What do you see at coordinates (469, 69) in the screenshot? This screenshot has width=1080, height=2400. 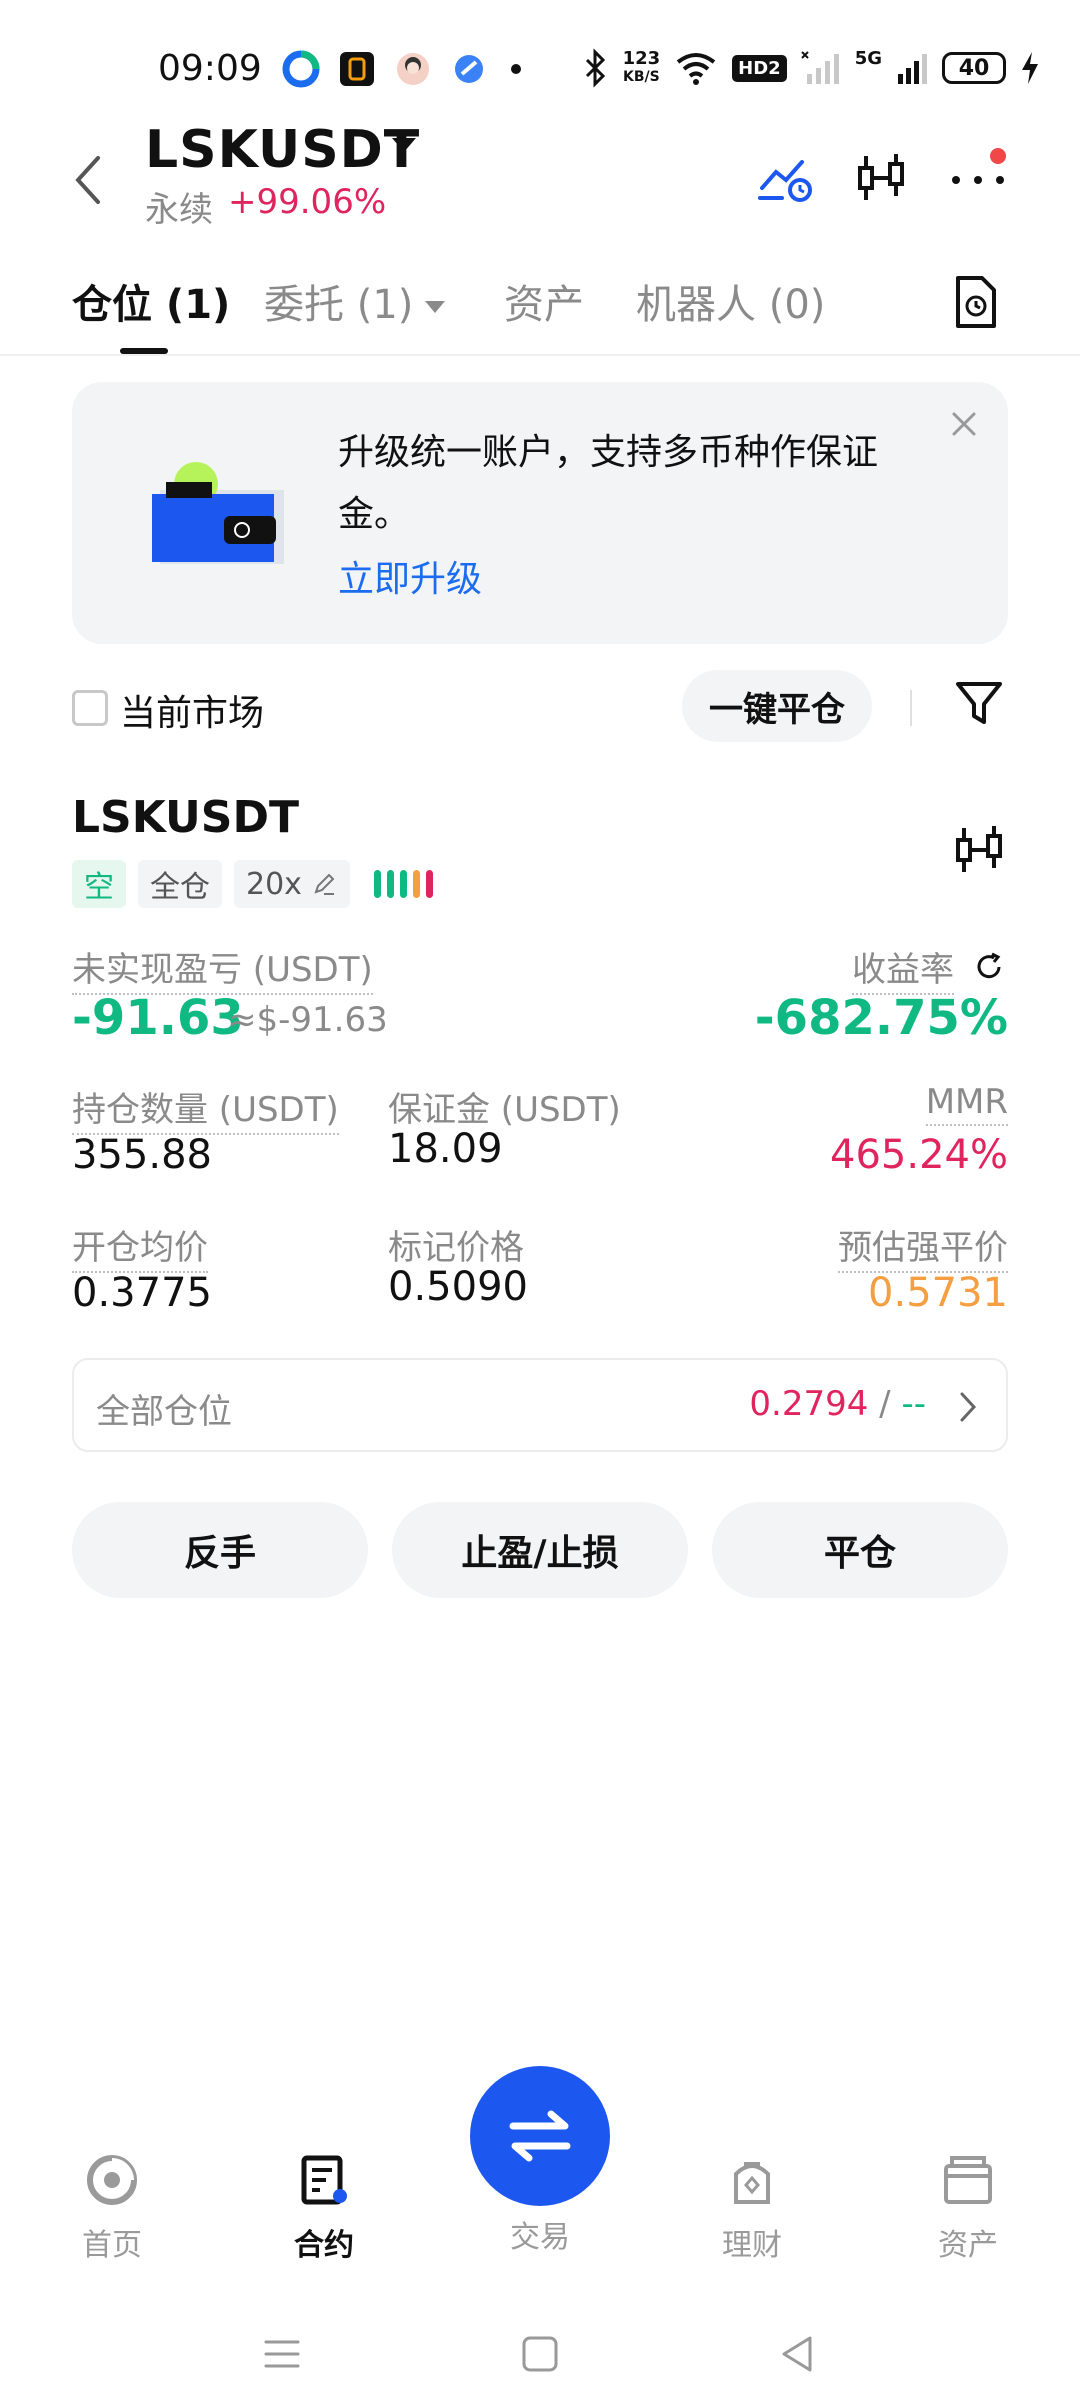 I see `blue-app-icon` at bounding box center [469, 69].